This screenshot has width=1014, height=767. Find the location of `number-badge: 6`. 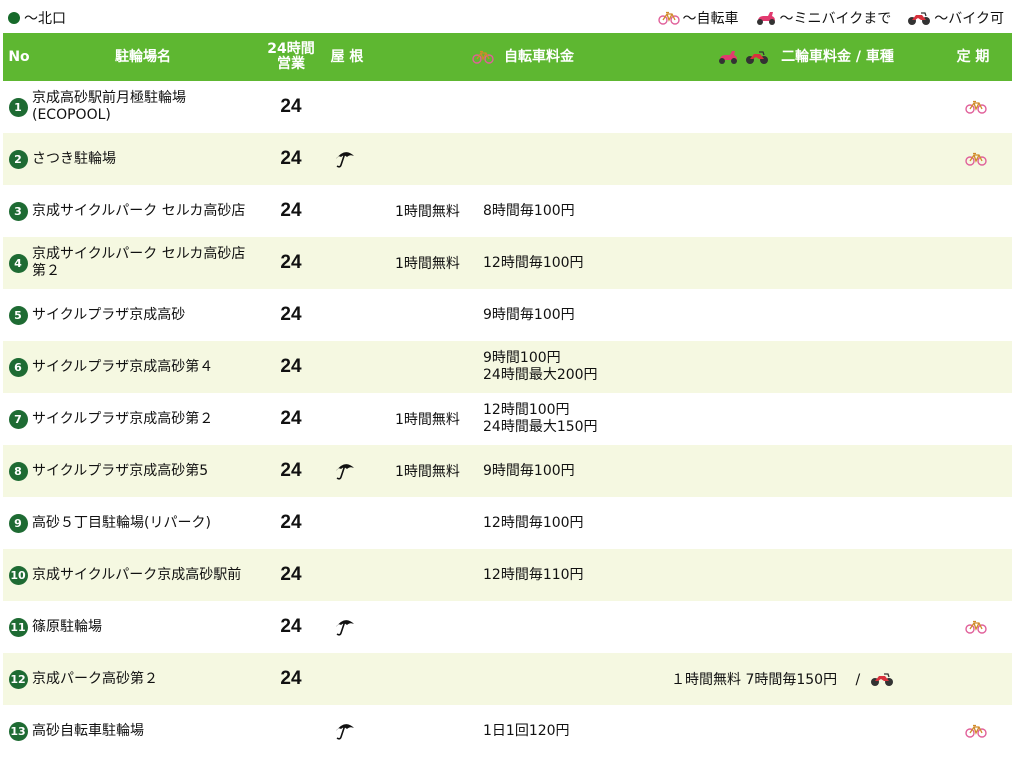

number-badge: 6 is located at coordinates (18, 367).